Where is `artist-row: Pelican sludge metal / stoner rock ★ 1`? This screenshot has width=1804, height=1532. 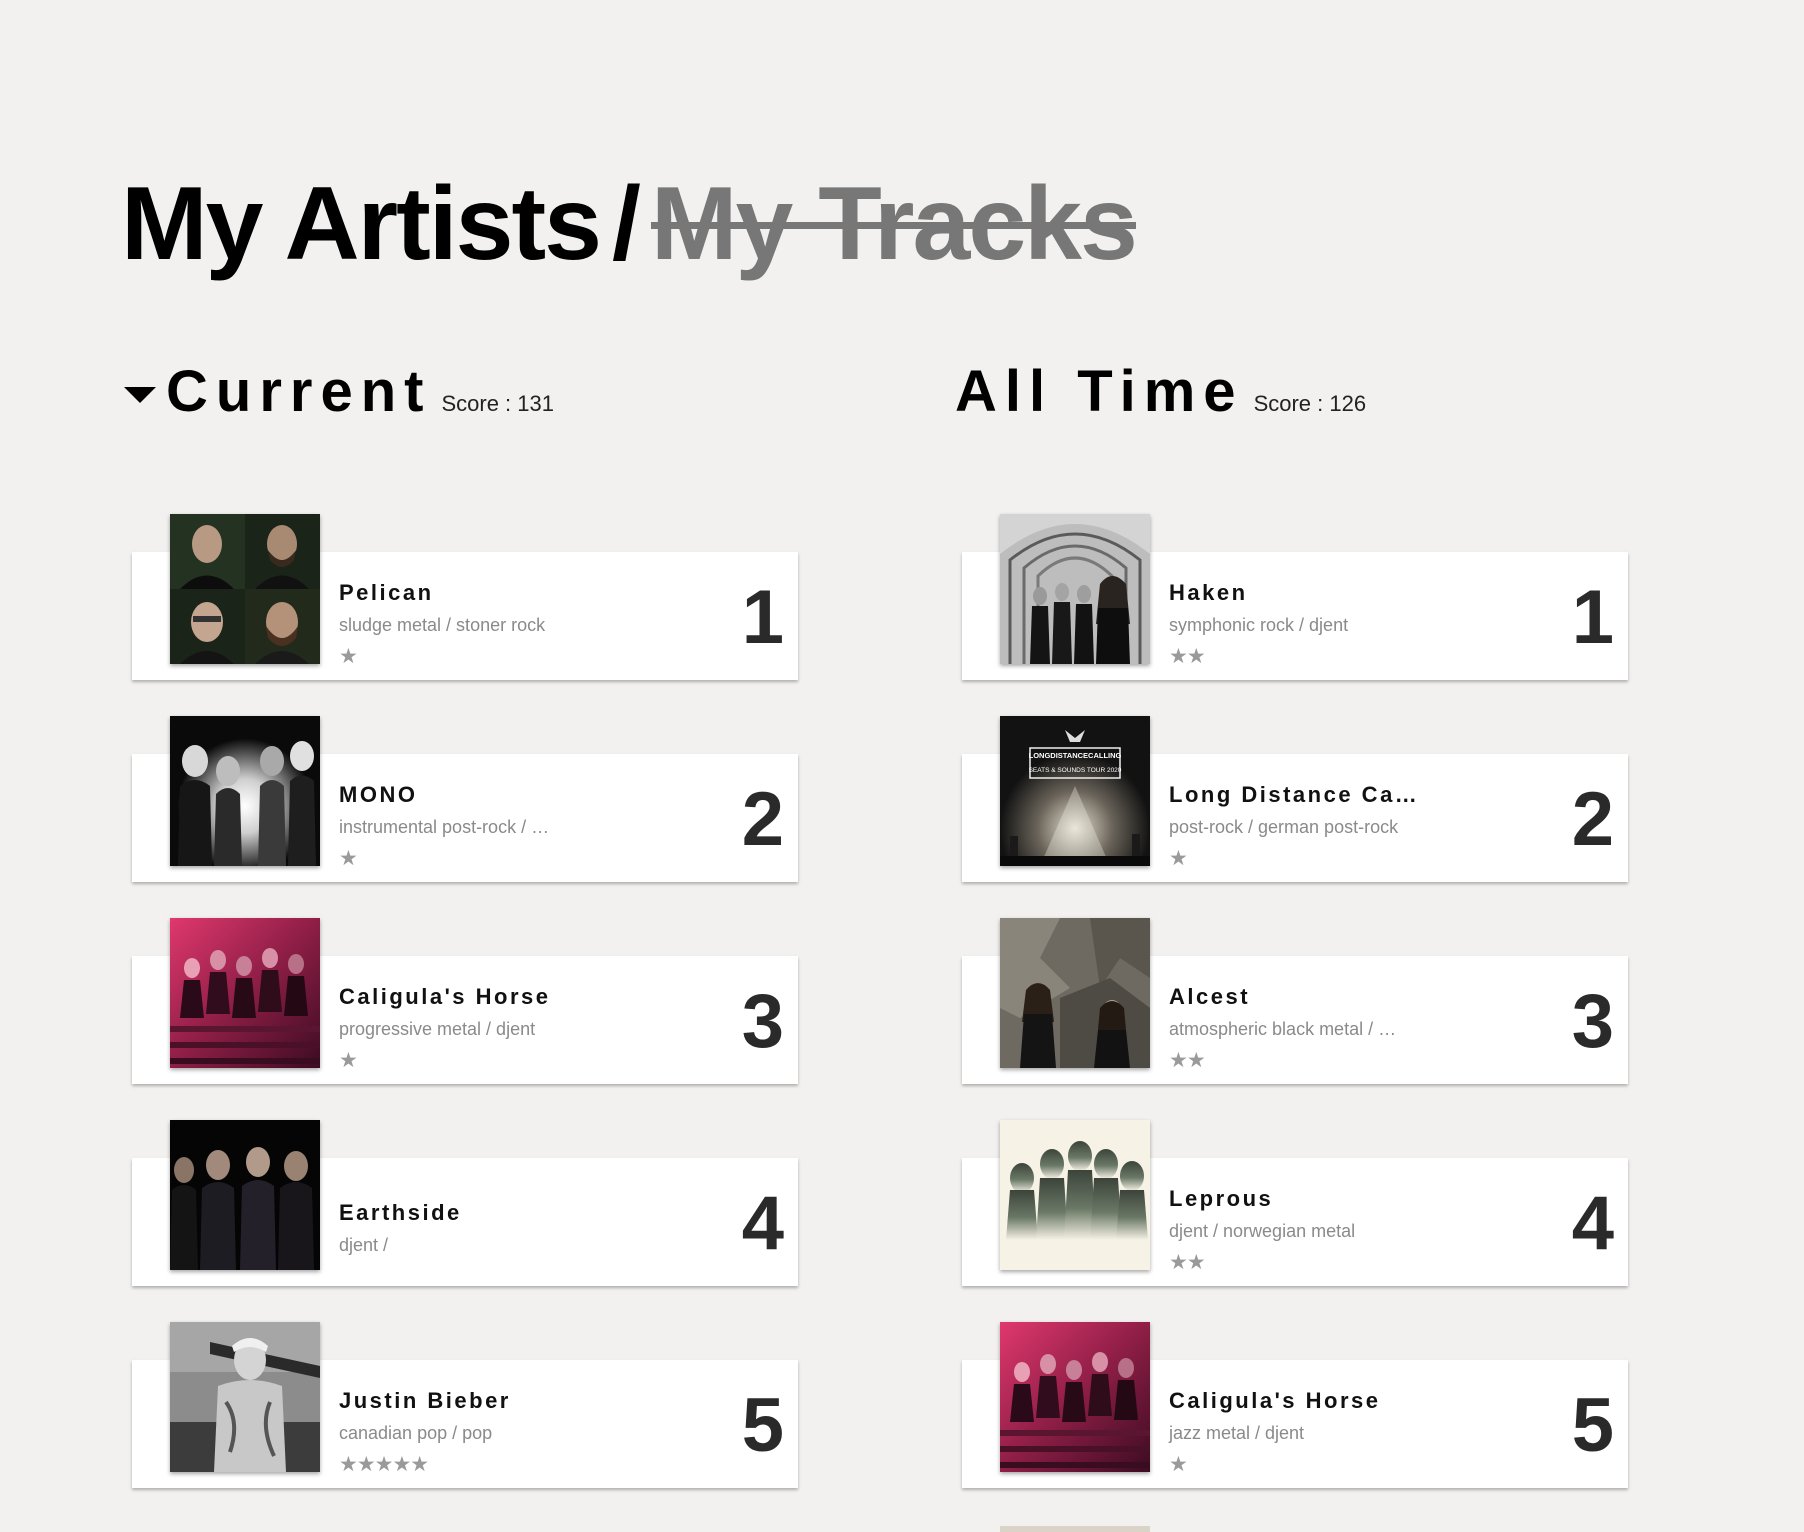 artist-row: Pelican sludge metal / stoner rock ★ 1 is located at coordinates (466, 615).